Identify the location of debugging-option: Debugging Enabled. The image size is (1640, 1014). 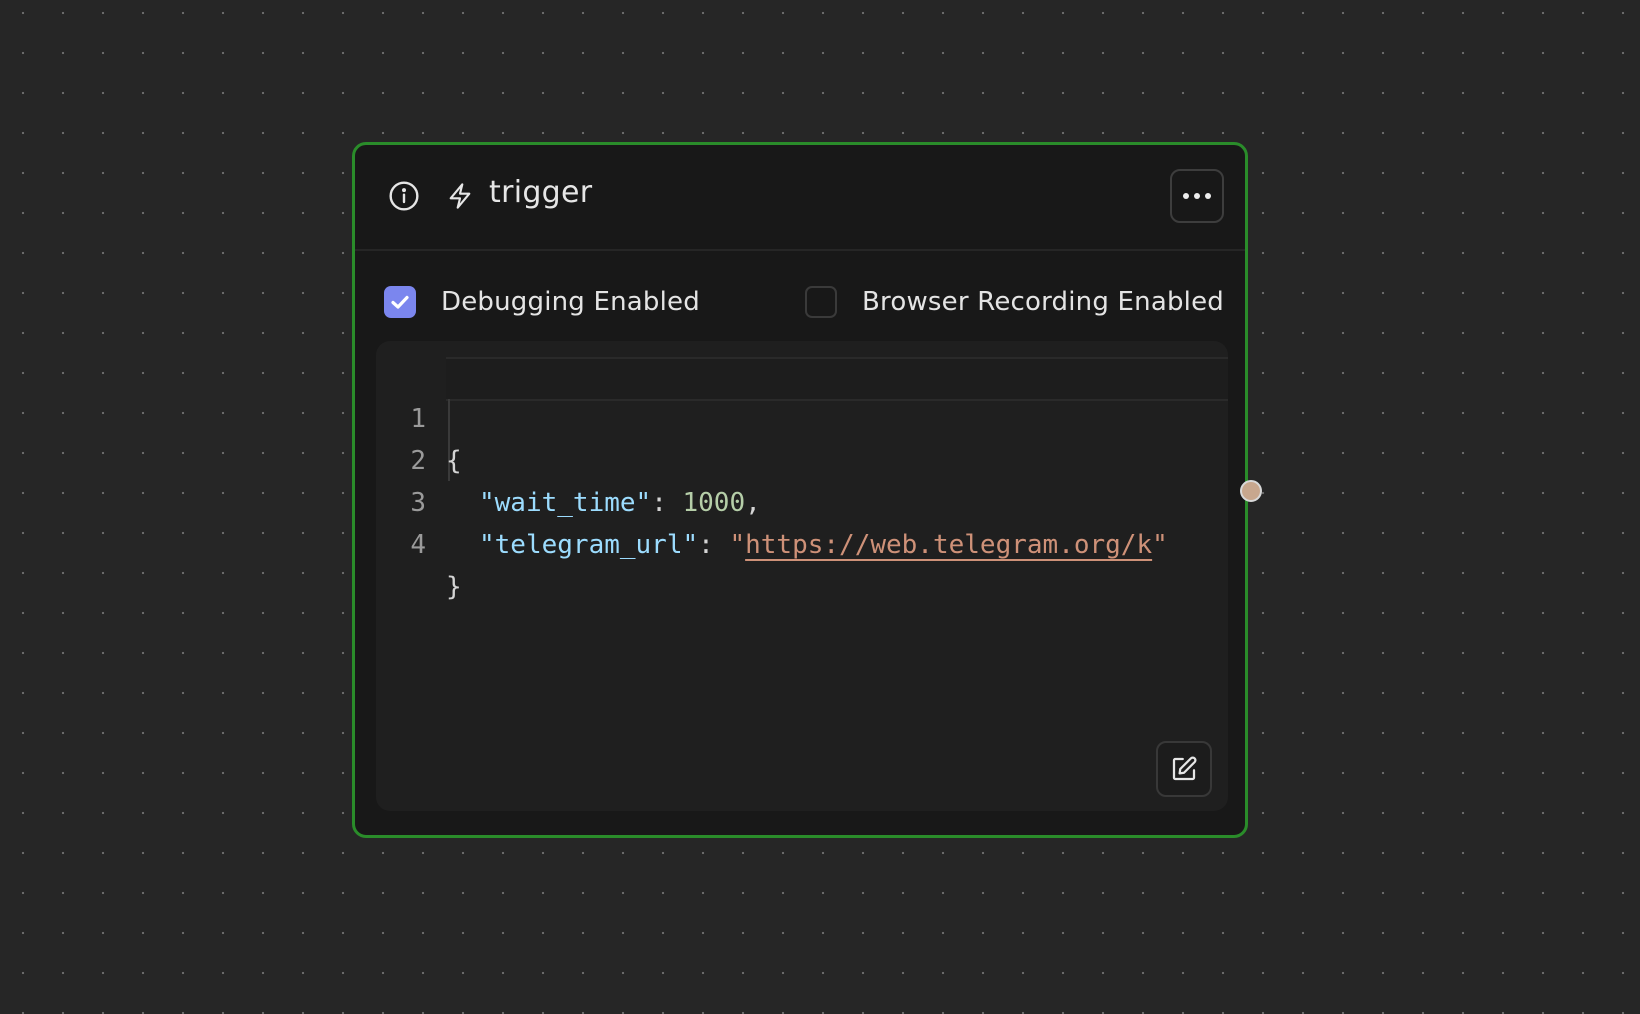
(542, 302).